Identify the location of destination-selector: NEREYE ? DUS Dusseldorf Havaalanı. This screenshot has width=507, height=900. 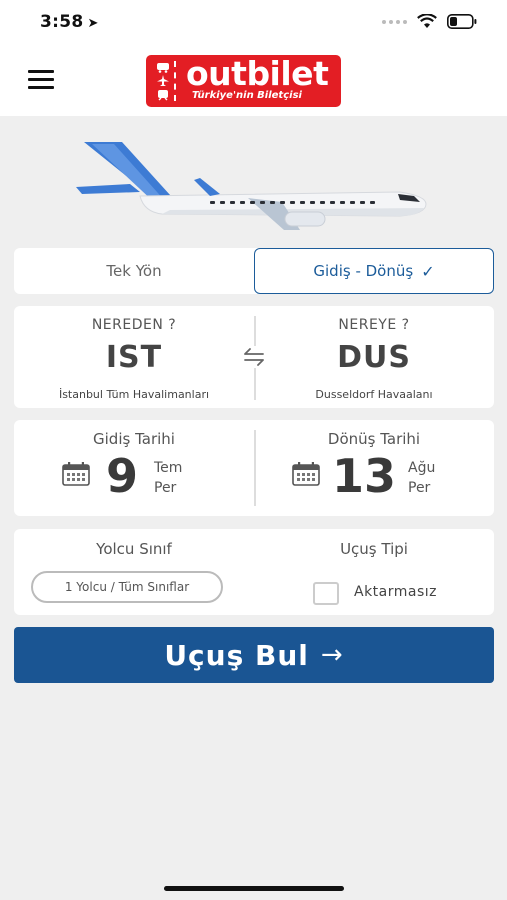
(374, 357).